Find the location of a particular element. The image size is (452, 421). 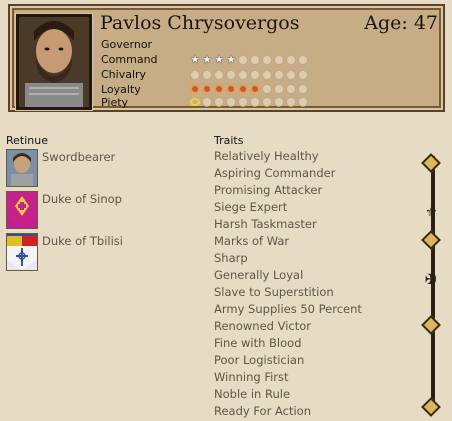

trait-item: Harsh Taskmaster is located at coordinates (288, 225).